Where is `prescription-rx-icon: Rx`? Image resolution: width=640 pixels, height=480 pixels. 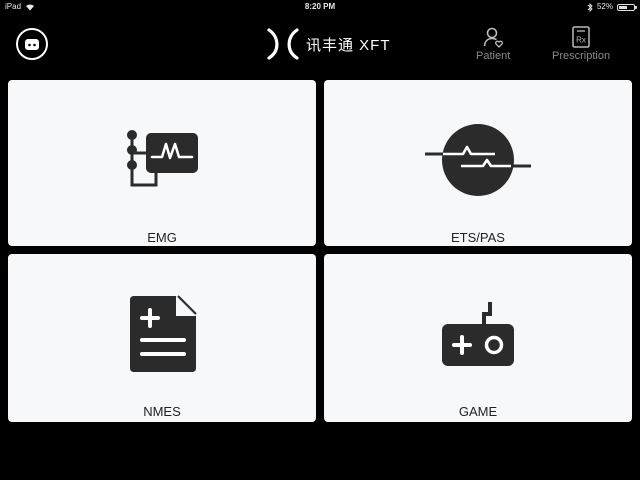
prescription-rx-icon: Rx is located at coordinates (581, 37).